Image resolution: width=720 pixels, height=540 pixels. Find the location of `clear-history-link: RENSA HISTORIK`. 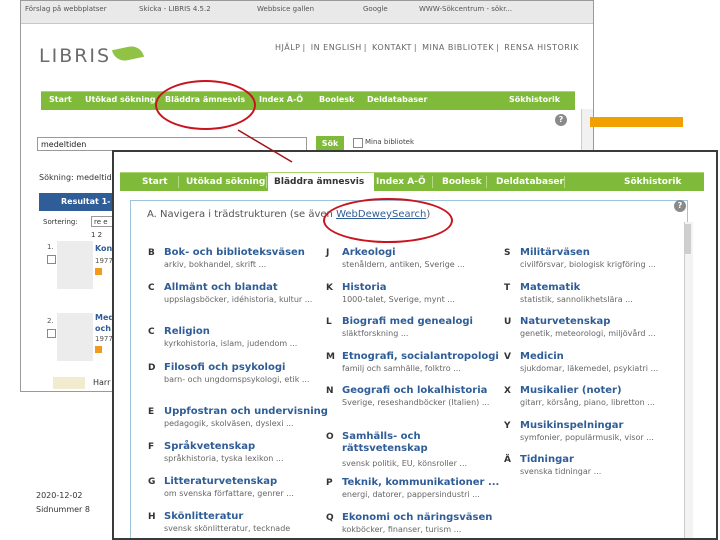

clear-history-link: RENSA HISTORIK is located at coordinates (541, 47).